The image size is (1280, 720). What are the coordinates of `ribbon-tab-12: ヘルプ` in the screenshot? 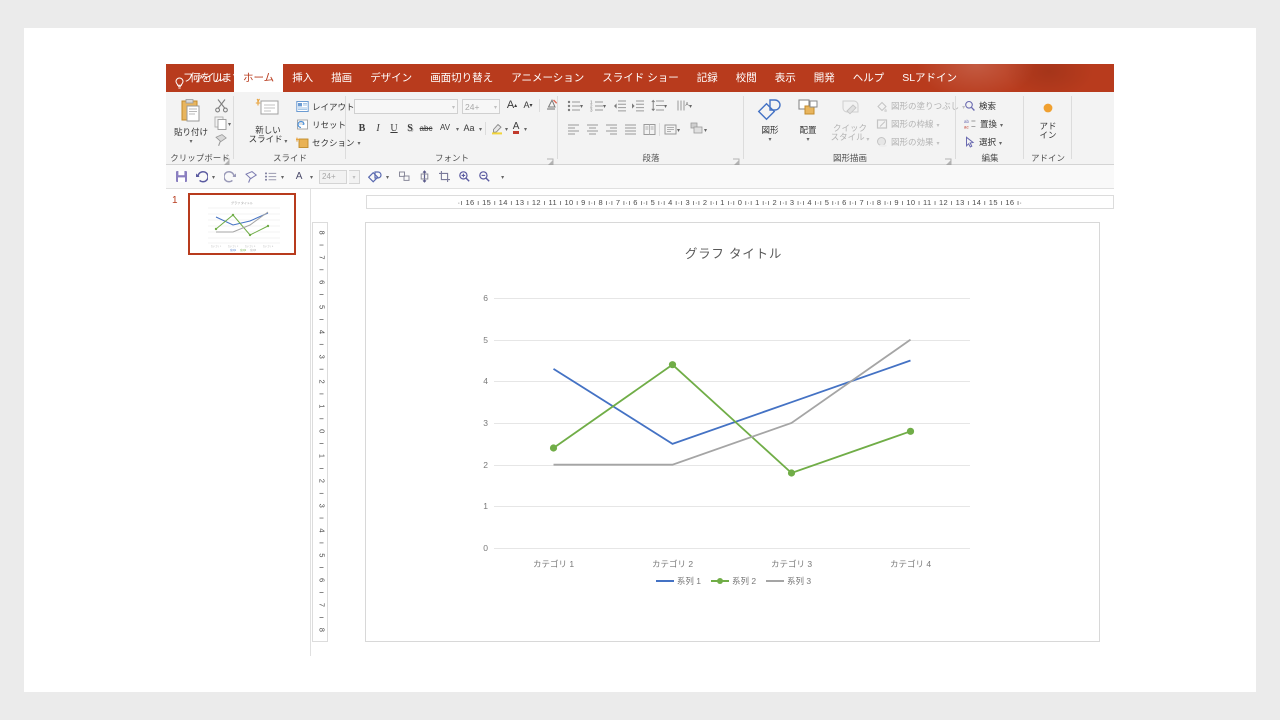 It's located at (869, 78).